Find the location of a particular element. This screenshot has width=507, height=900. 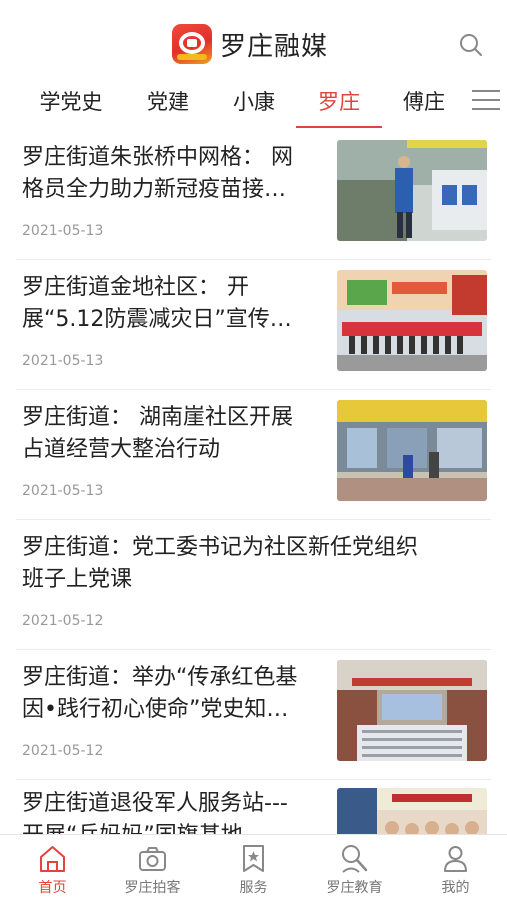

article-item: 罗庄街道： 湖南崖社区开展 占道经营大整治行动 2021-05-13 is located at coordinates (253, 455).